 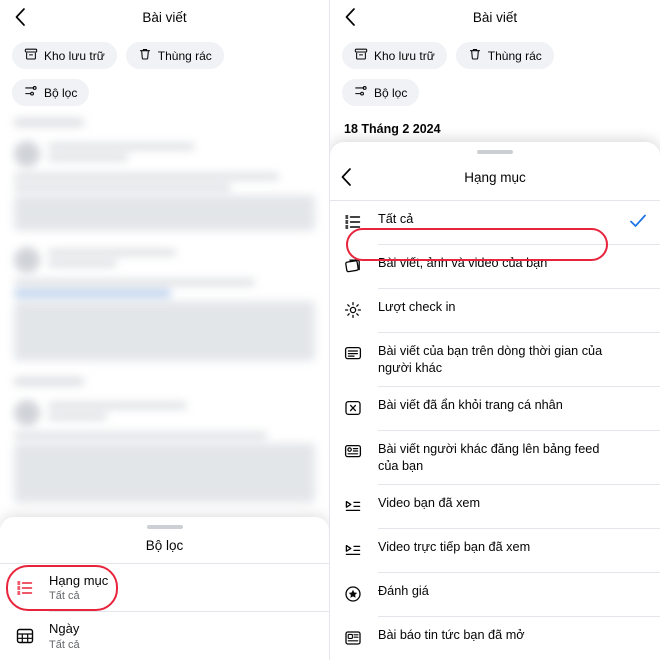 What do you see at coordinates (25, 636) in the screenshot?
I see `calendar-grid-icon` at bounding box center [25, 636].